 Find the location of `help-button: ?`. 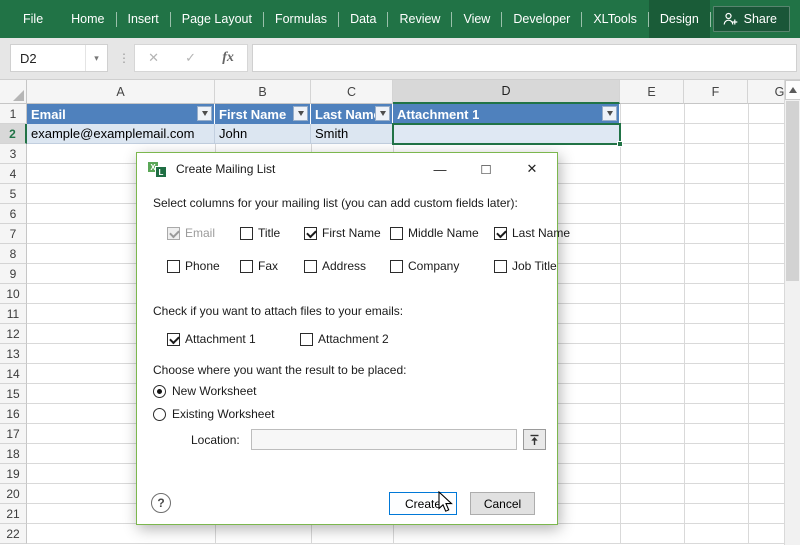

help-button: ? is located at coordinates (161, 503).